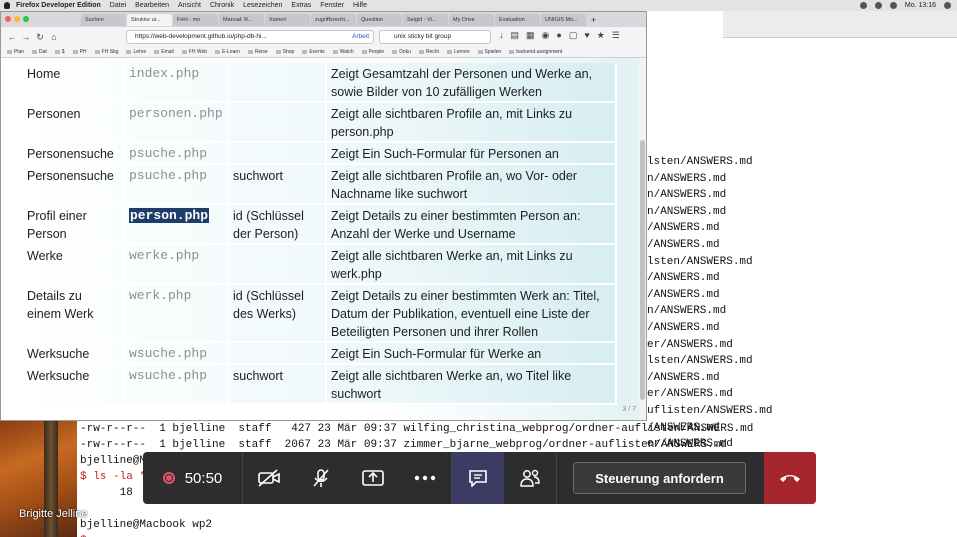  What do you see at coordinates (58, 5) in the screenshot?
I see `menubar-app-name: Firefox Developer Edition` at bounding box center [58, 5].